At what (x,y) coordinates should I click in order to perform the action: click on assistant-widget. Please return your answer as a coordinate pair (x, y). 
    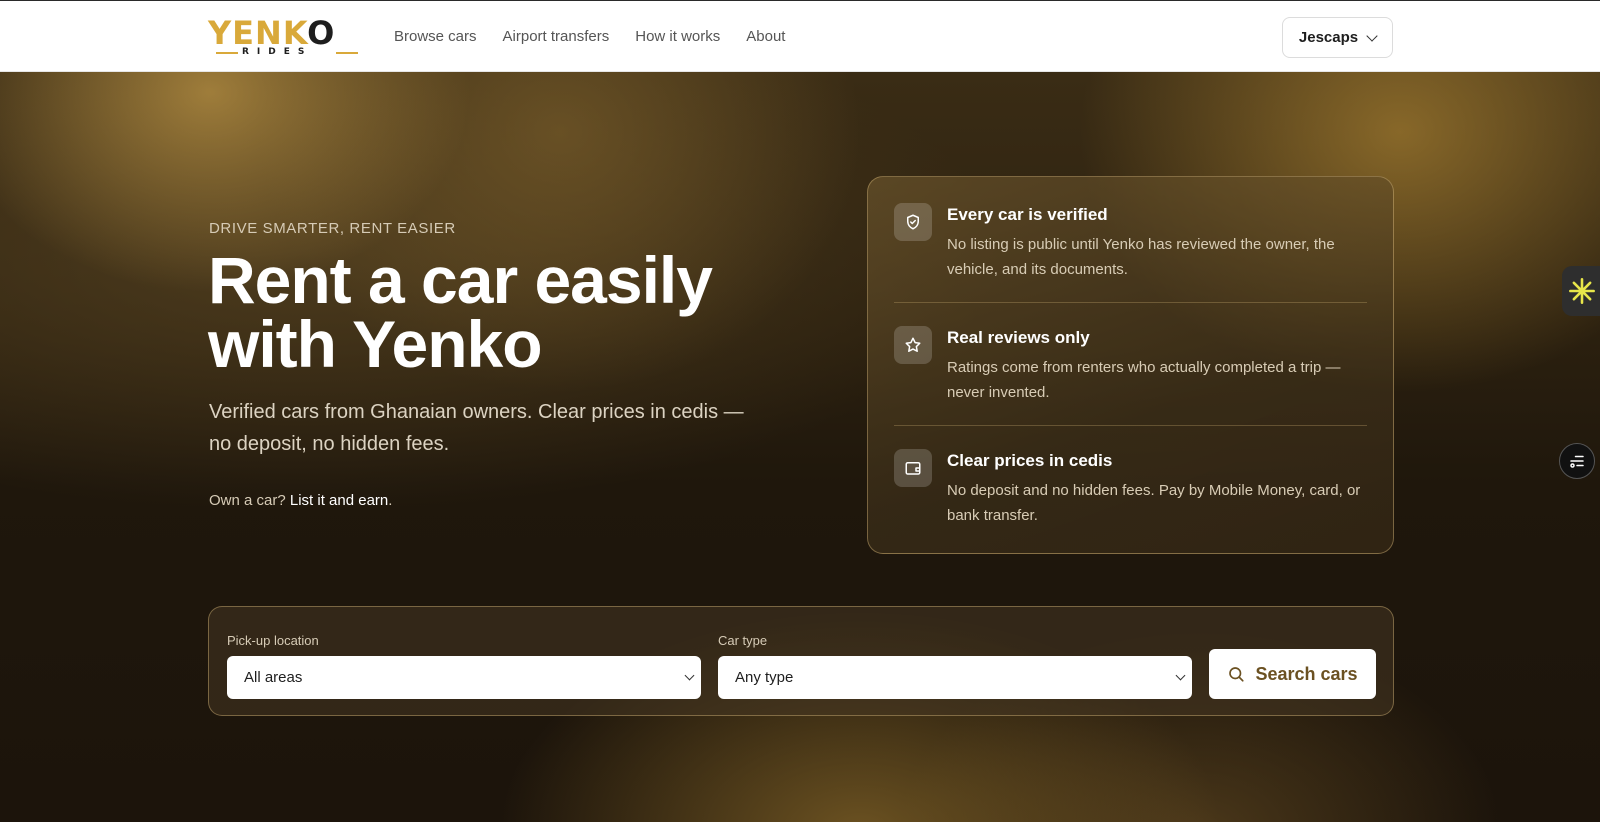
    Looking at the image, I should click on (1581, 291).